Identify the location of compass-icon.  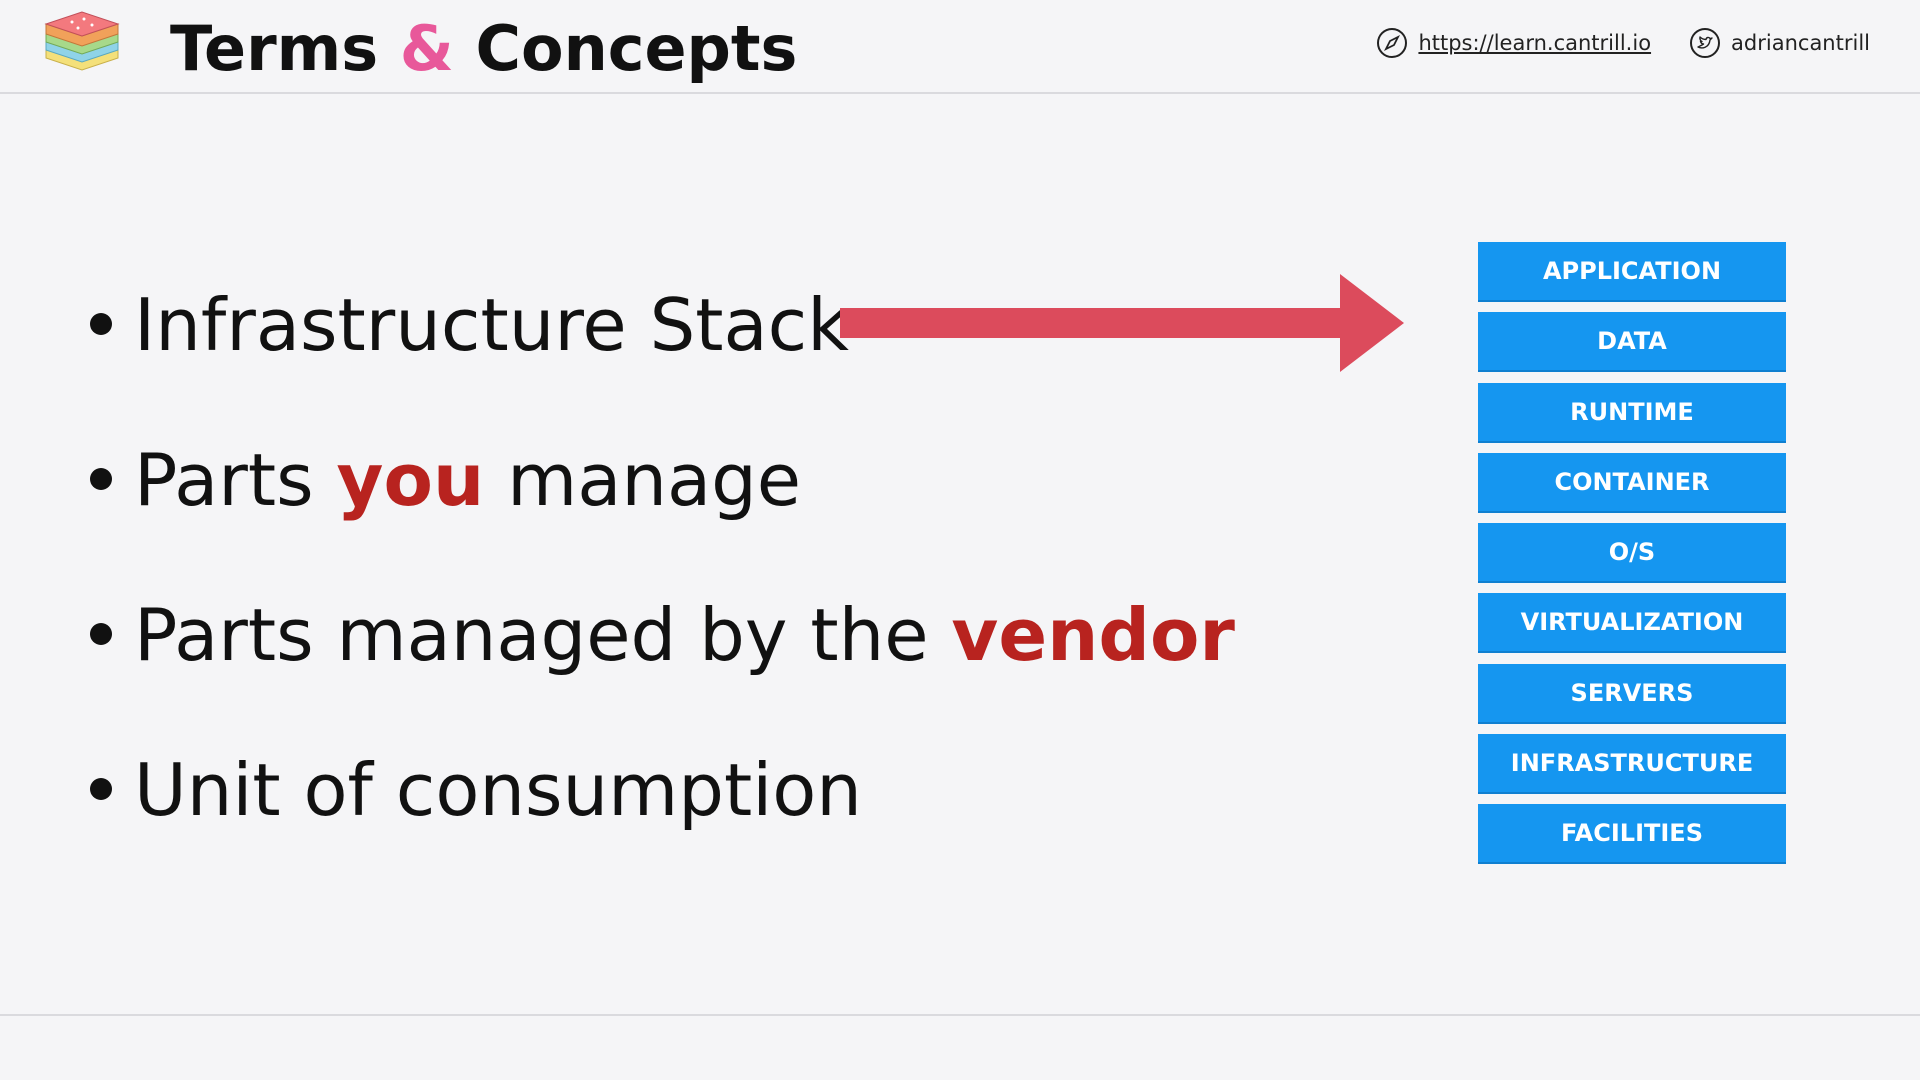
(1392, 43).